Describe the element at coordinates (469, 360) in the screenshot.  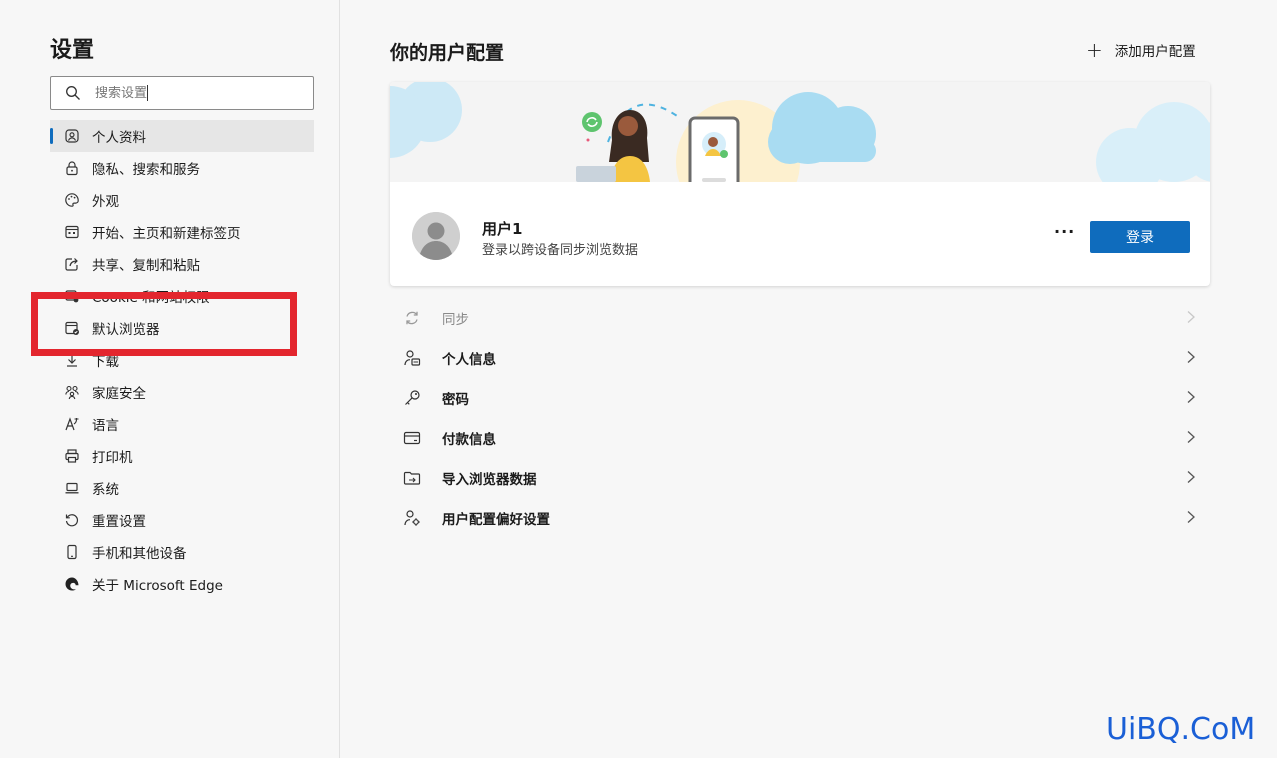
I see `settings-row-label: 个人信息` at that location.